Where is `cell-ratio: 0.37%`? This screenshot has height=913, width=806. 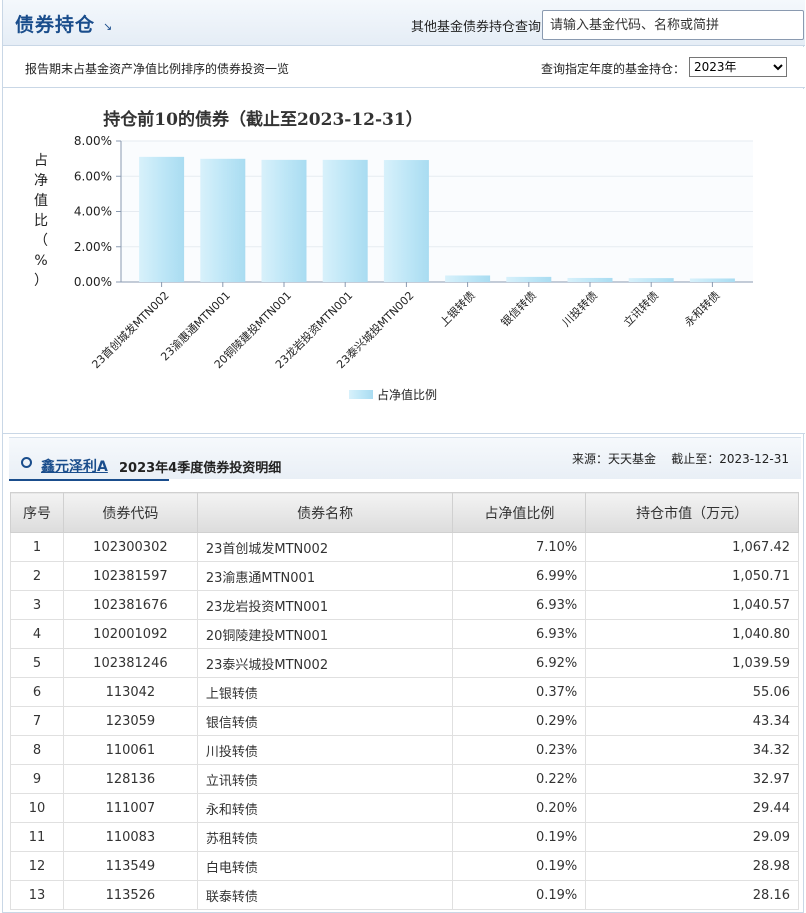 cell-ratio: 0.37% is located at coordinates (519, 692).